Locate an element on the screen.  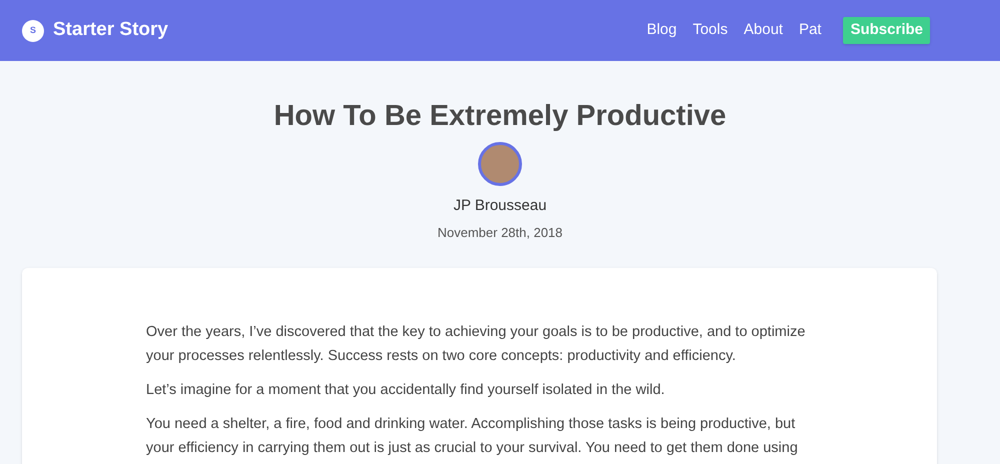
nav-link: About is located at coordinates (763, 30).